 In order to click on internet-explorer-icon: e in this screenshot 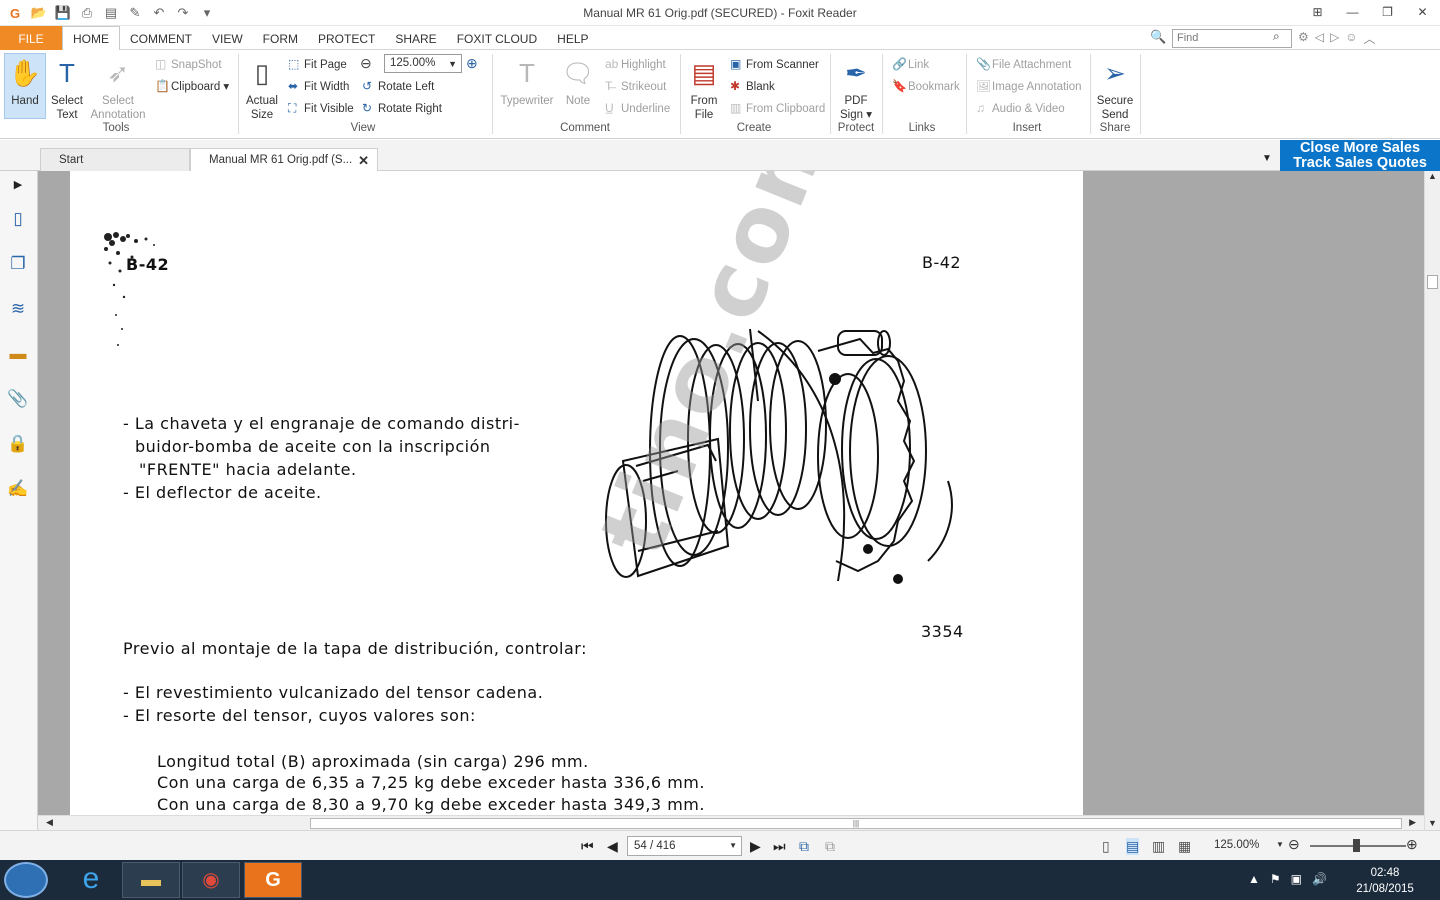, I will do `click(91, 880)`.